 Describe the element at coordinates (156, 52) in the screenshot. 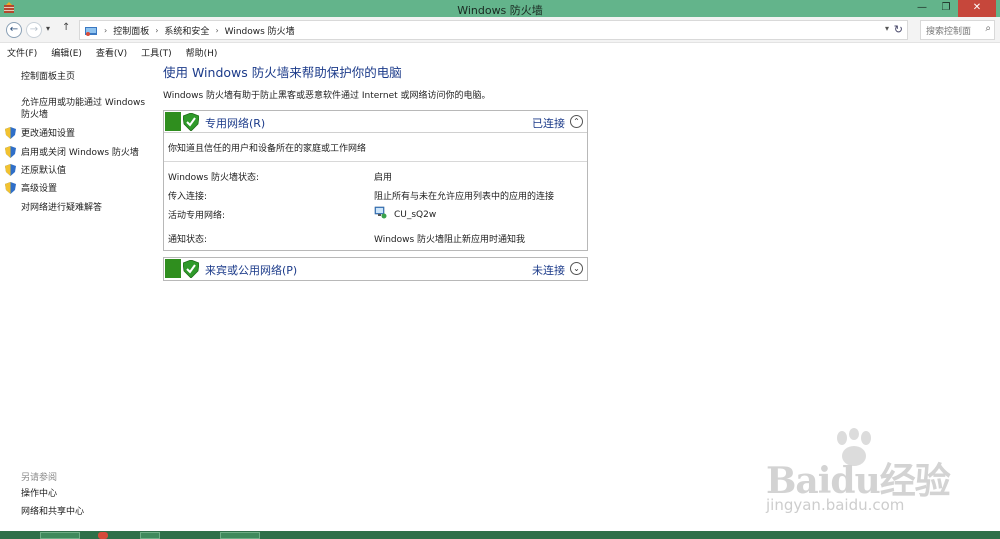

I see `menu-tools: 工具(T)` at that location.